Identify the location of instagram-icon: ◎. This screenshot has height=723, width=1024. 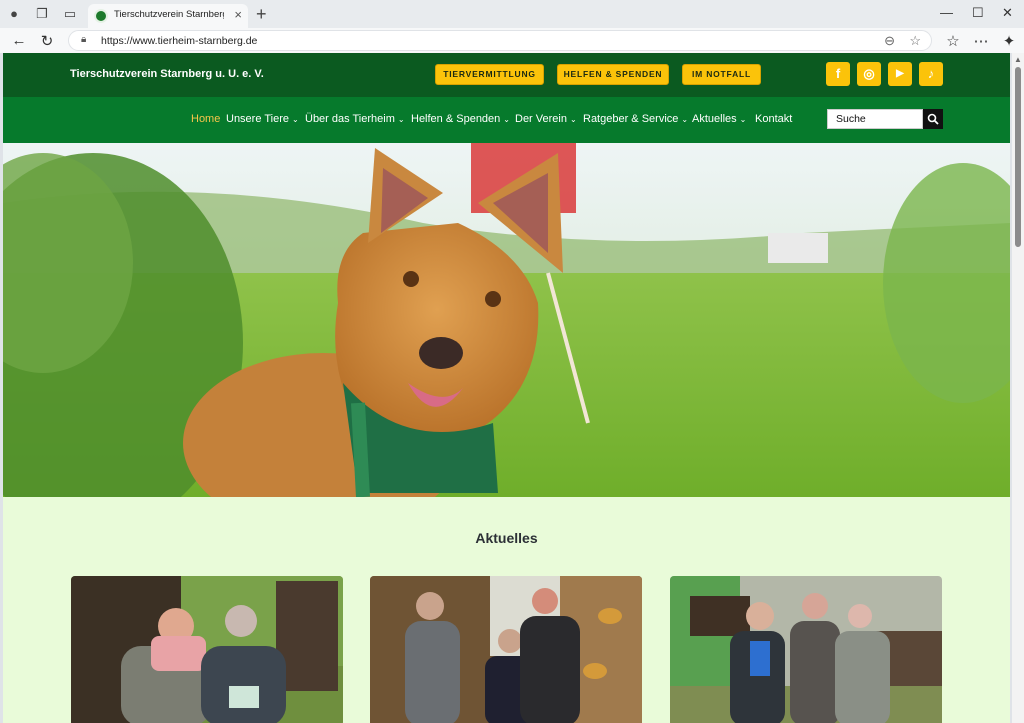
(869, 74).